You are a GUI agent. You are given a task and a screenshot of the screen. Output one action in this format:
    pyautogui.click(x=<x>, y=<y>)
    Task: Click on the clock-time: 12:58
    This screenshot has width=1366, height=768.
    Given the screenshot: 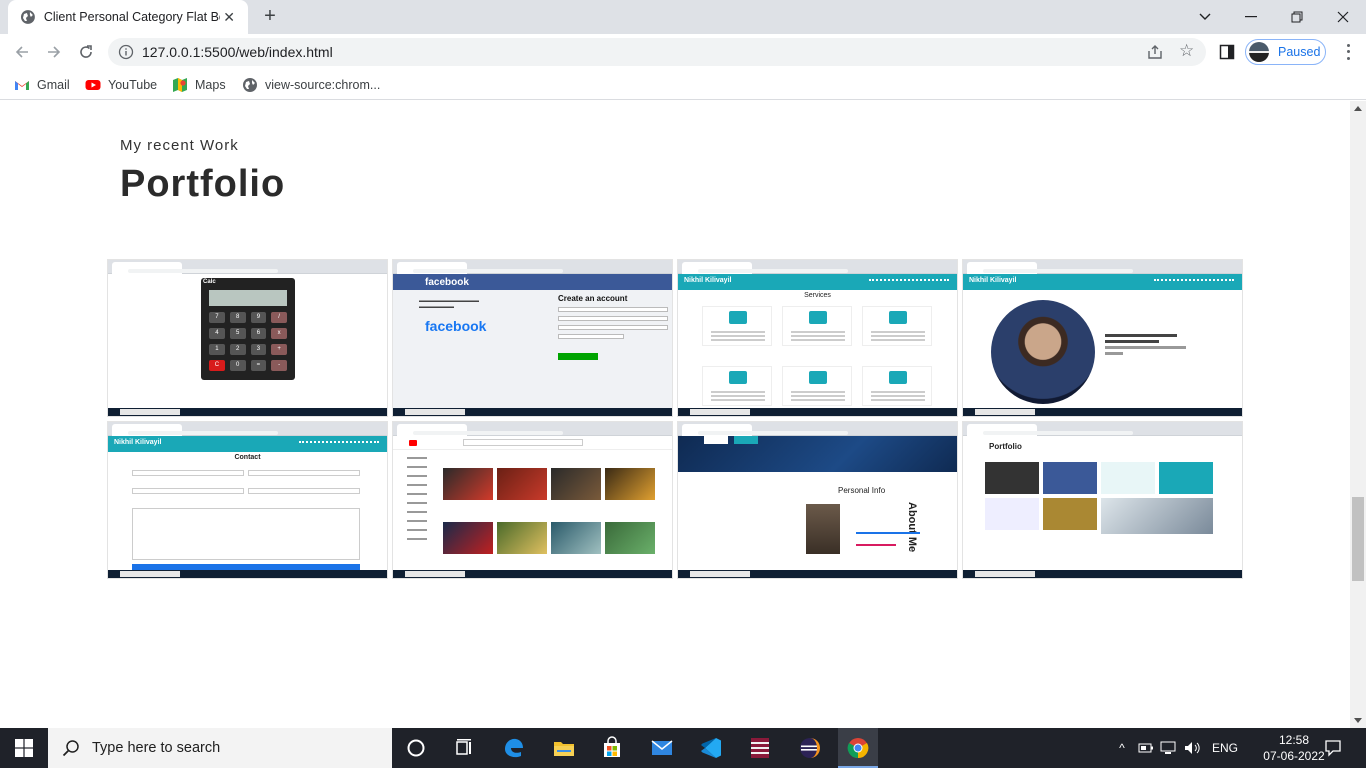 What is the action you would take?
    pyautogui.click(x=1294, y=740)
    